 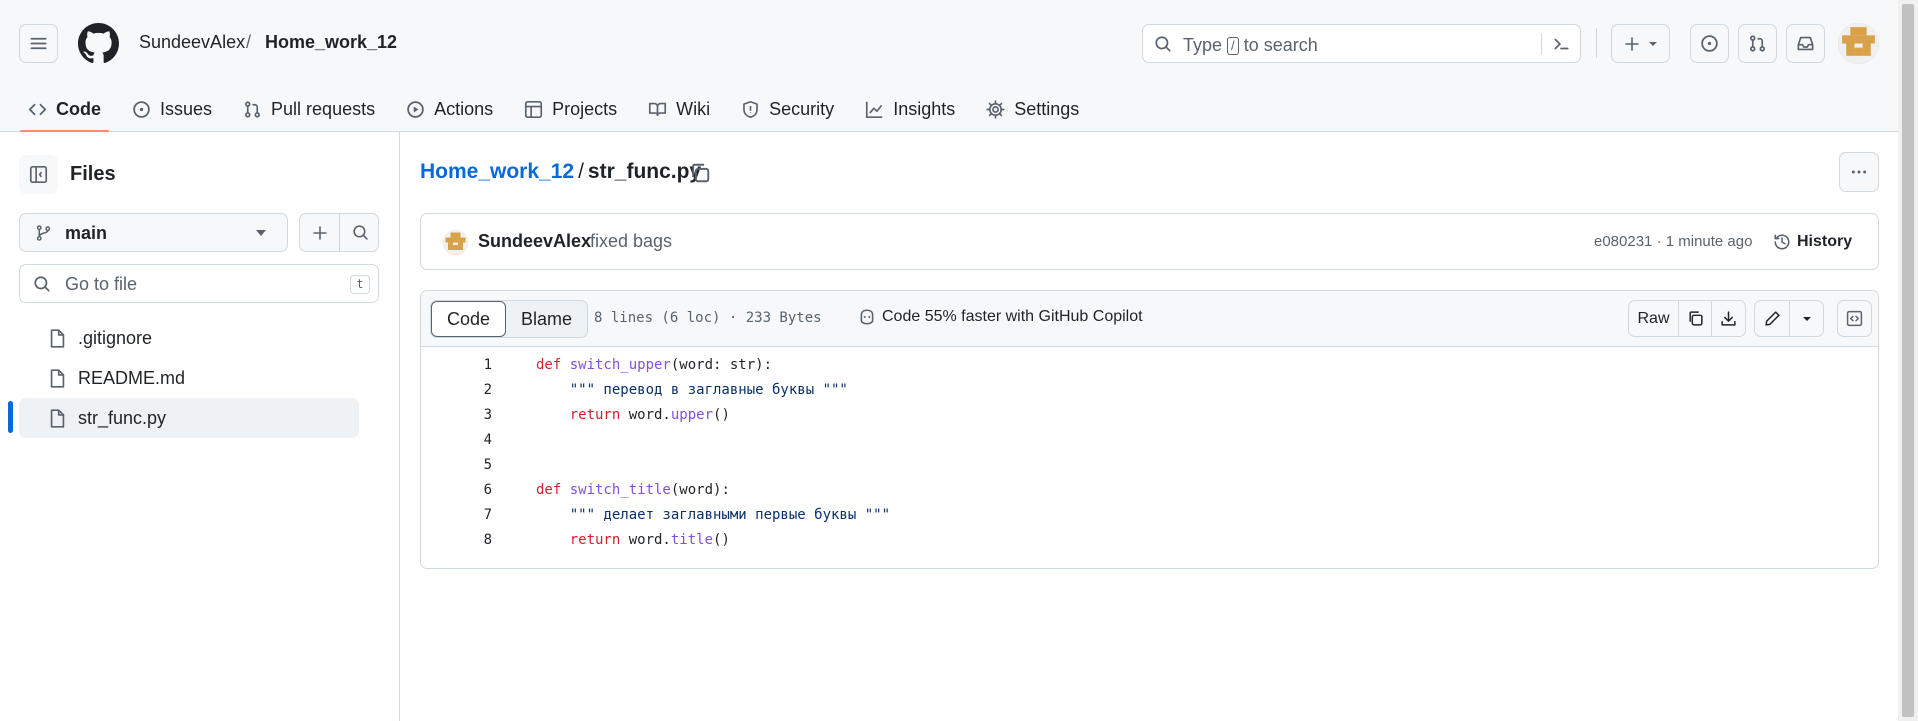 I want to click on sidebar-actions, so click(x=339, y=232).